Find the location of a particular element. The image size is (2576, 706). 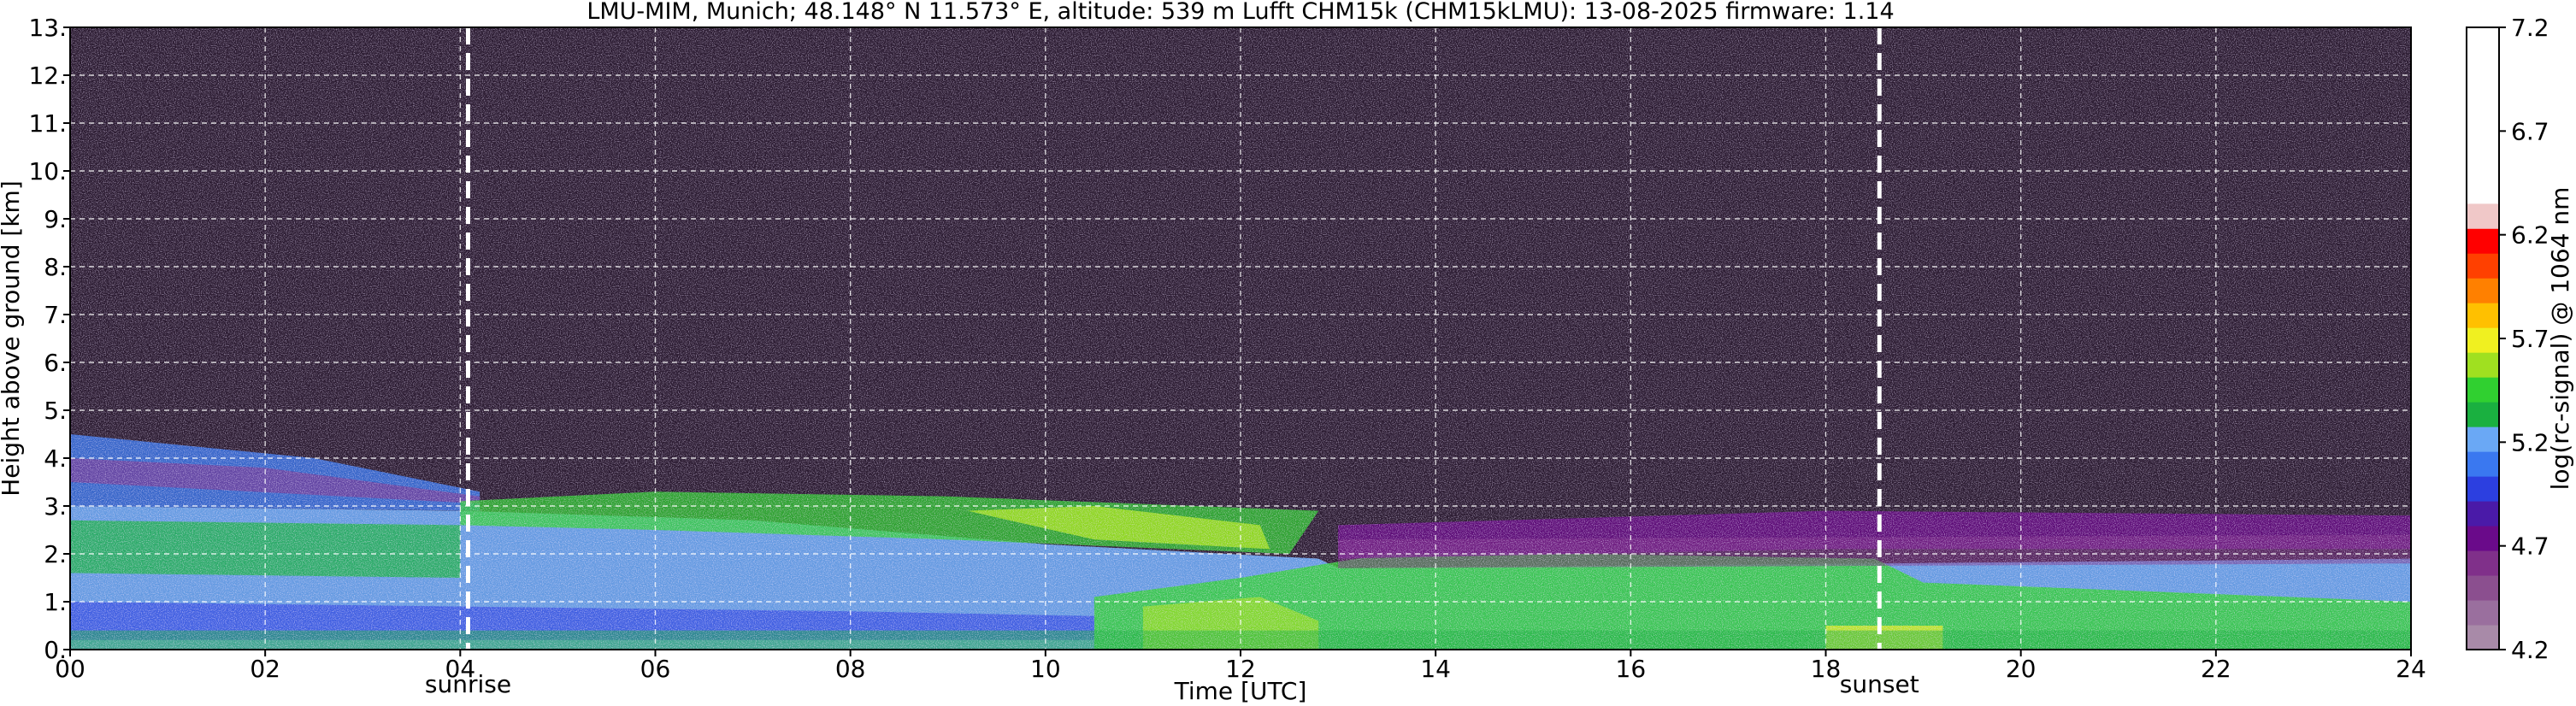

colorbar-tick-label: 7.2 is located at coordinates (2530, 28).